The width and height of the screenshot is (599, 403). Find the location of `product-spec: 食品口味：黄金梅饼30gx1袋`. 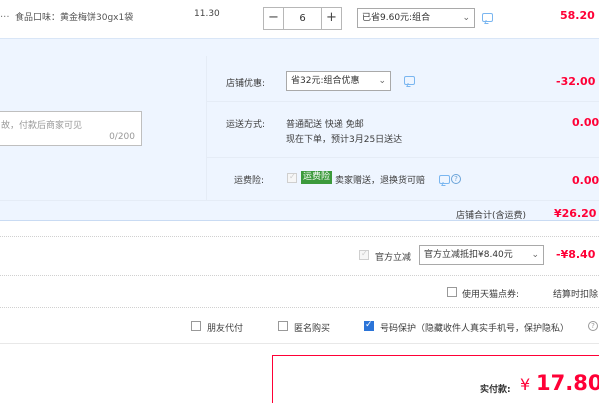

product-spec: 食品口味：黄金梅饼30gx1袋 is located at coordinates (74, 18).